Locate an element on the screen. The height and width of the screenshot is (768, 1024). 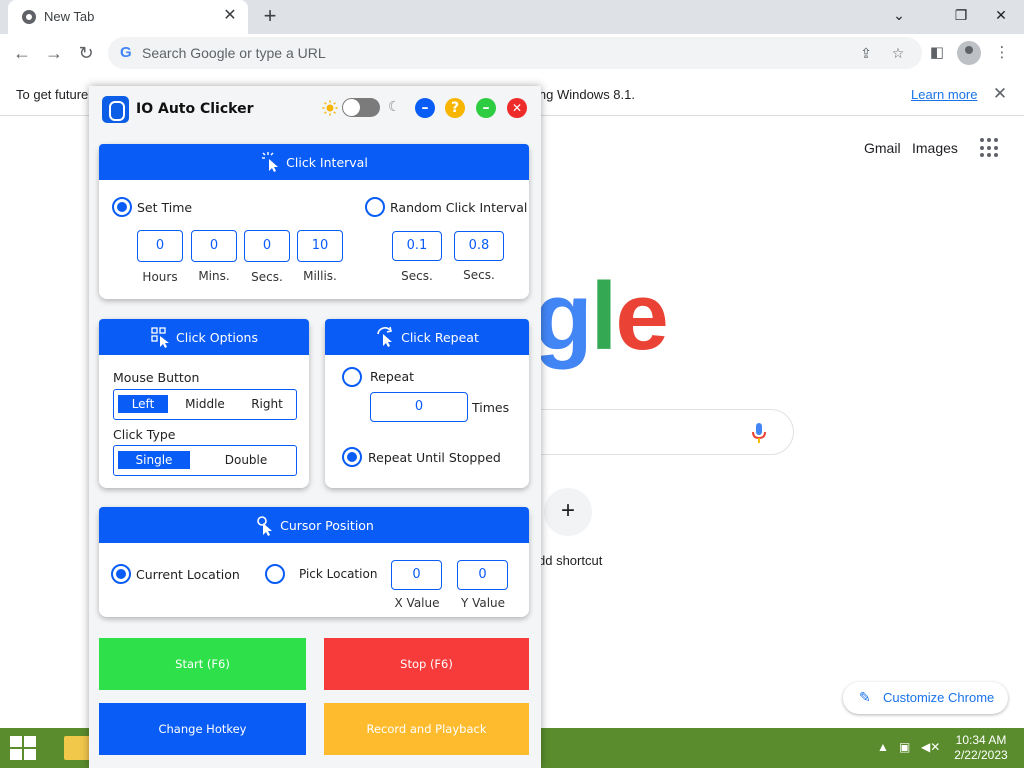
stop-button: Stop (F6) is located at coordinates (426, 664).